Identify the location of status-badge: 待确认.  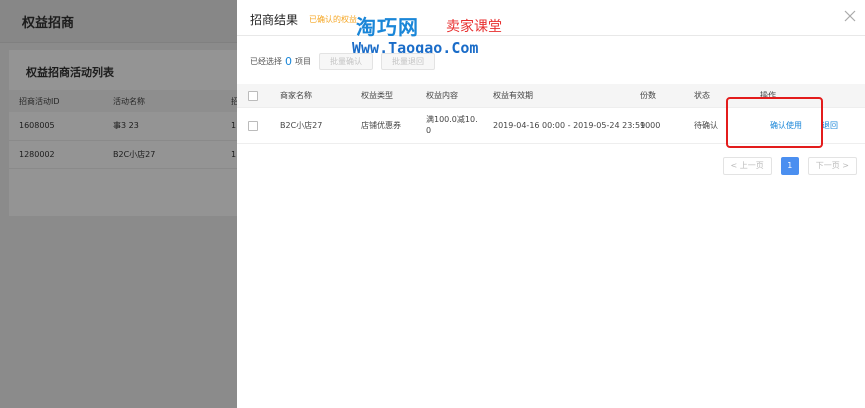
(706, 125).